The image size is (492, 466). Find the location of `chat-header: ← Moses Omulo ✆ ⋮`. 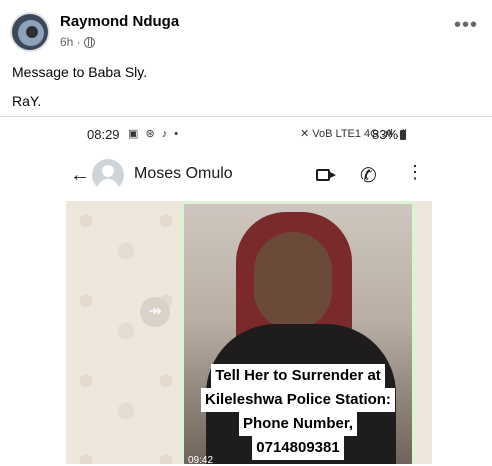

chat-header: ← Moses Omulo ✆ ⋮ is located at coordinates (246, 175).